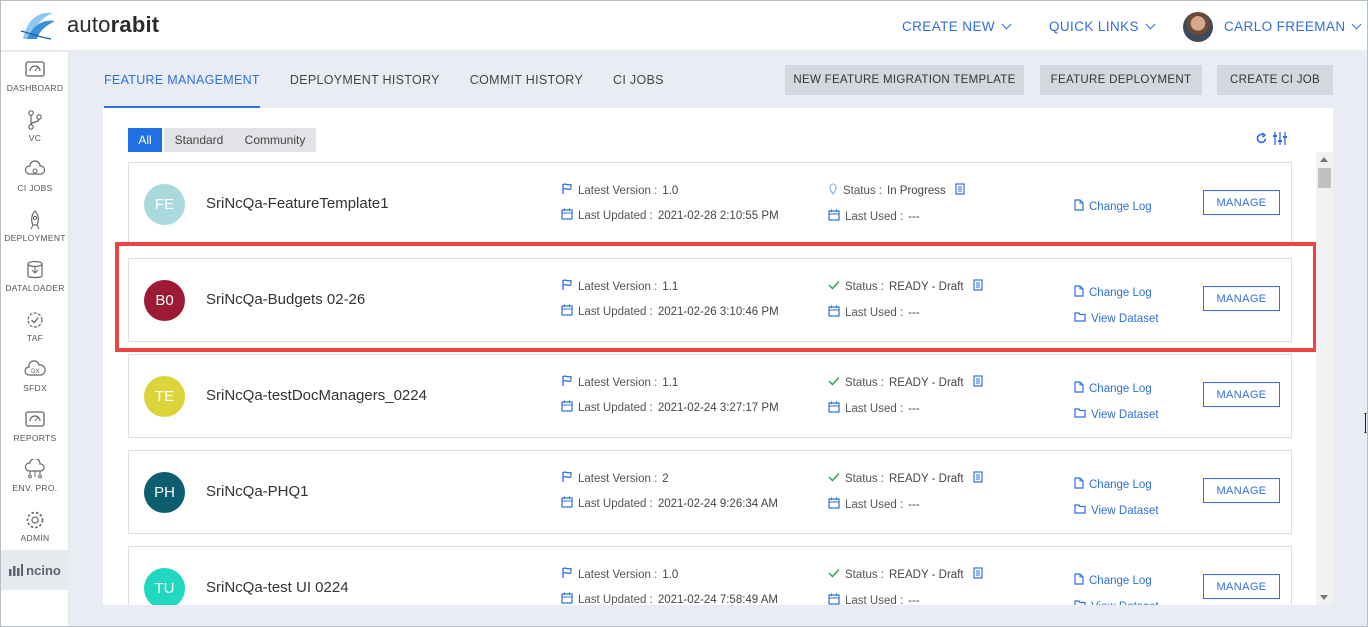 The width and height of the screenshot is (1368, 627). Describe the element at coordinates (297, 203) in the screenshot. I see `feature-name: SriNcQa-FeatureTemplate1` at that location.